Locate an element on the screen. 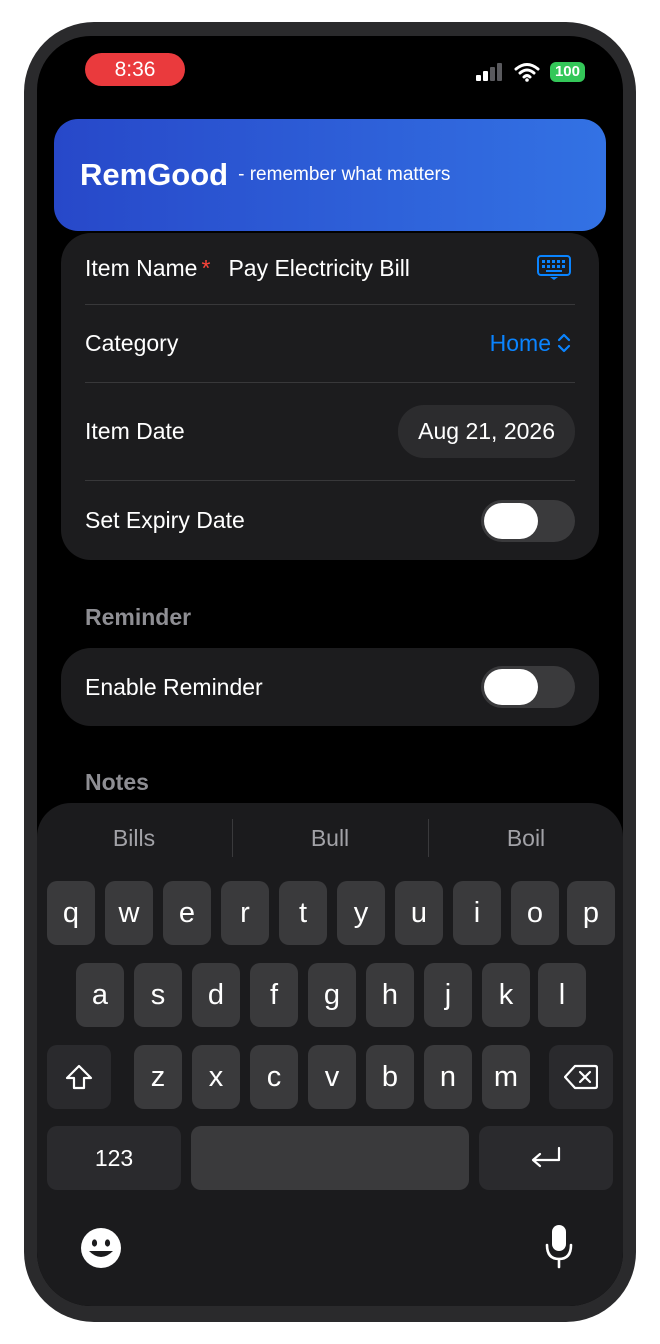  delete-key is located at coordinates (581, 1077).